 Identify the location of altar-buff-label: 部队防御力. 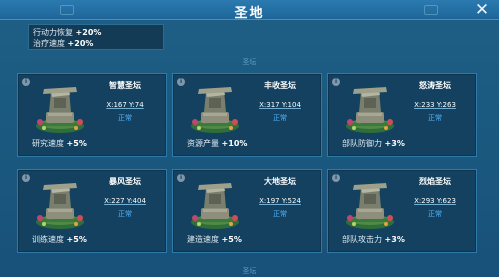
(362, 143).